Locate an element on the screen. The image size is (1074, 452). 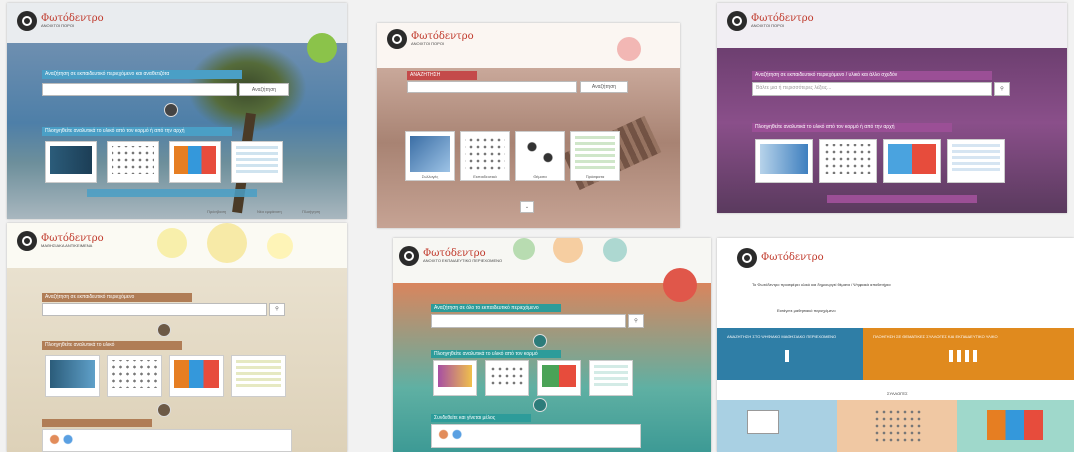
topics-icon is located at coordinates (540, 154).